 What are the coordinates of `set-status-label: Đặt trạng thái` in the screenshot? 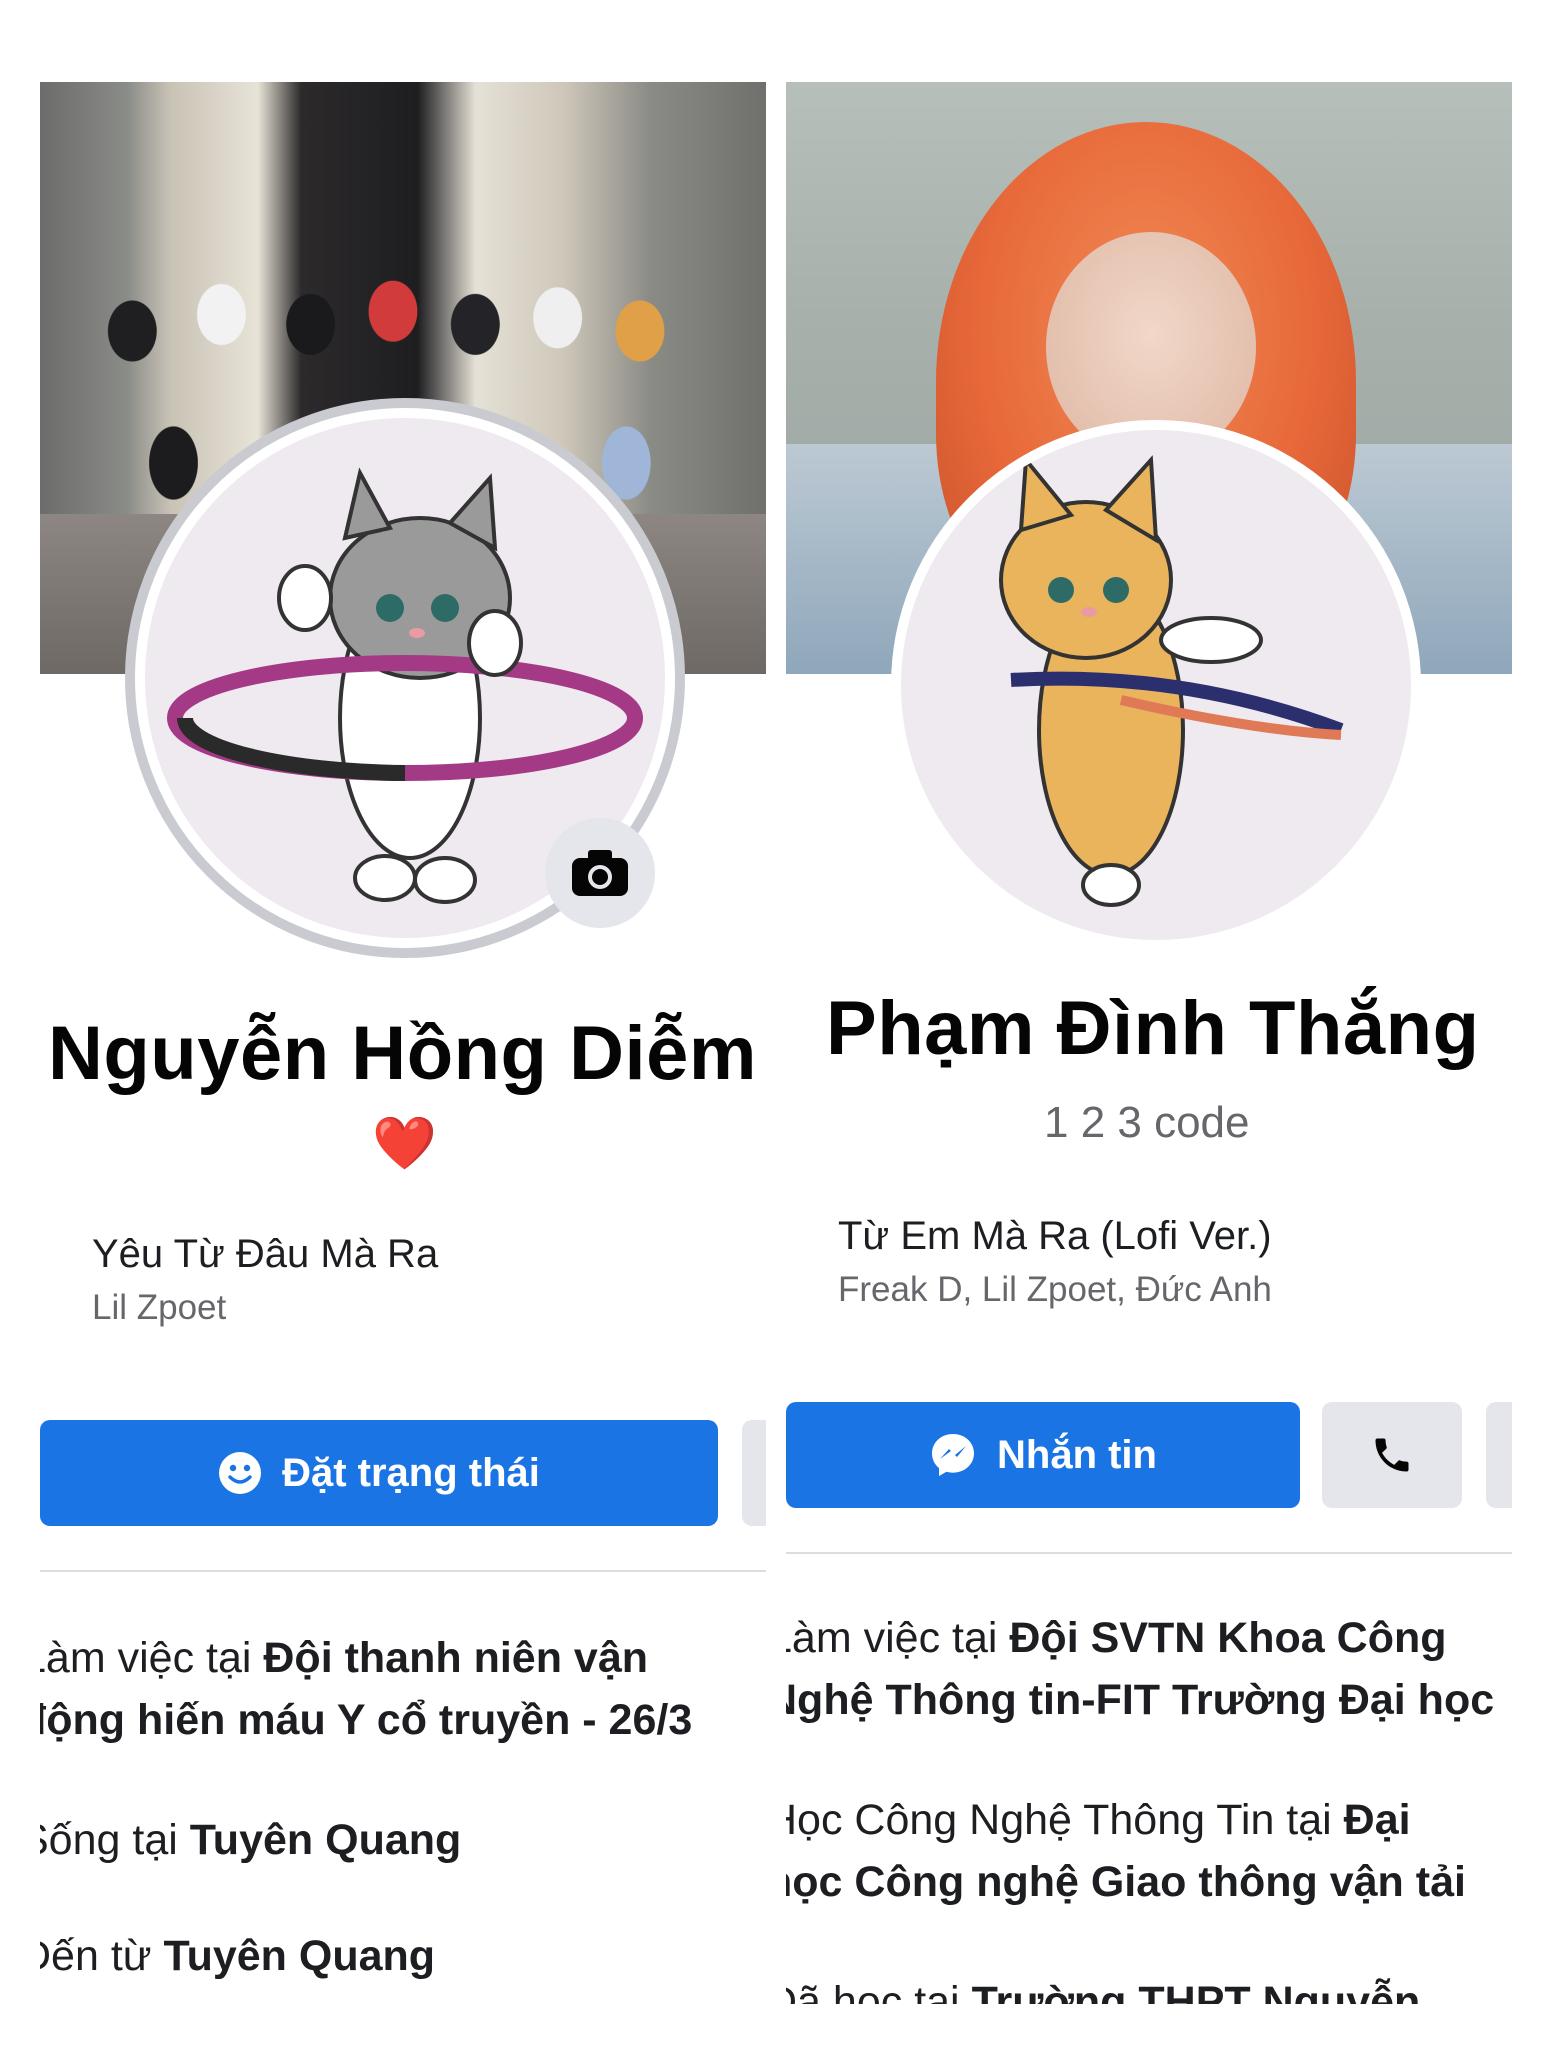 It's located at (411, 1472).